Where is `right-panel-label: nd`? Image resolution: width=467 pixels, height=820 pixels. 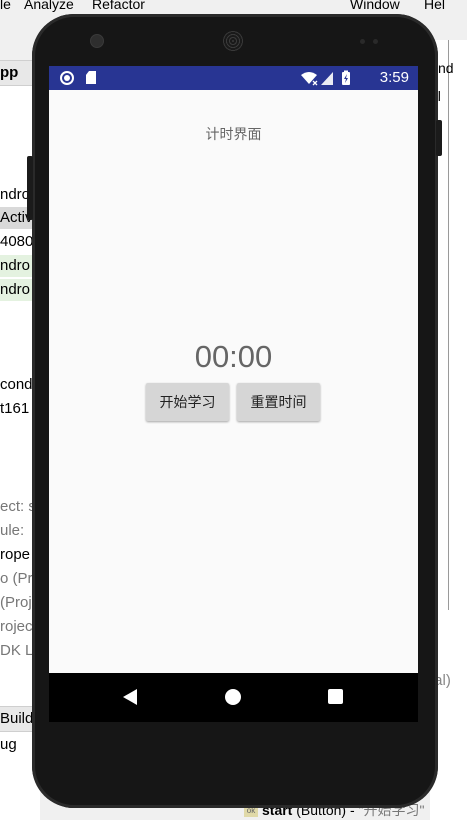 right-panel-label: nd is located at coordinates (446, 68).